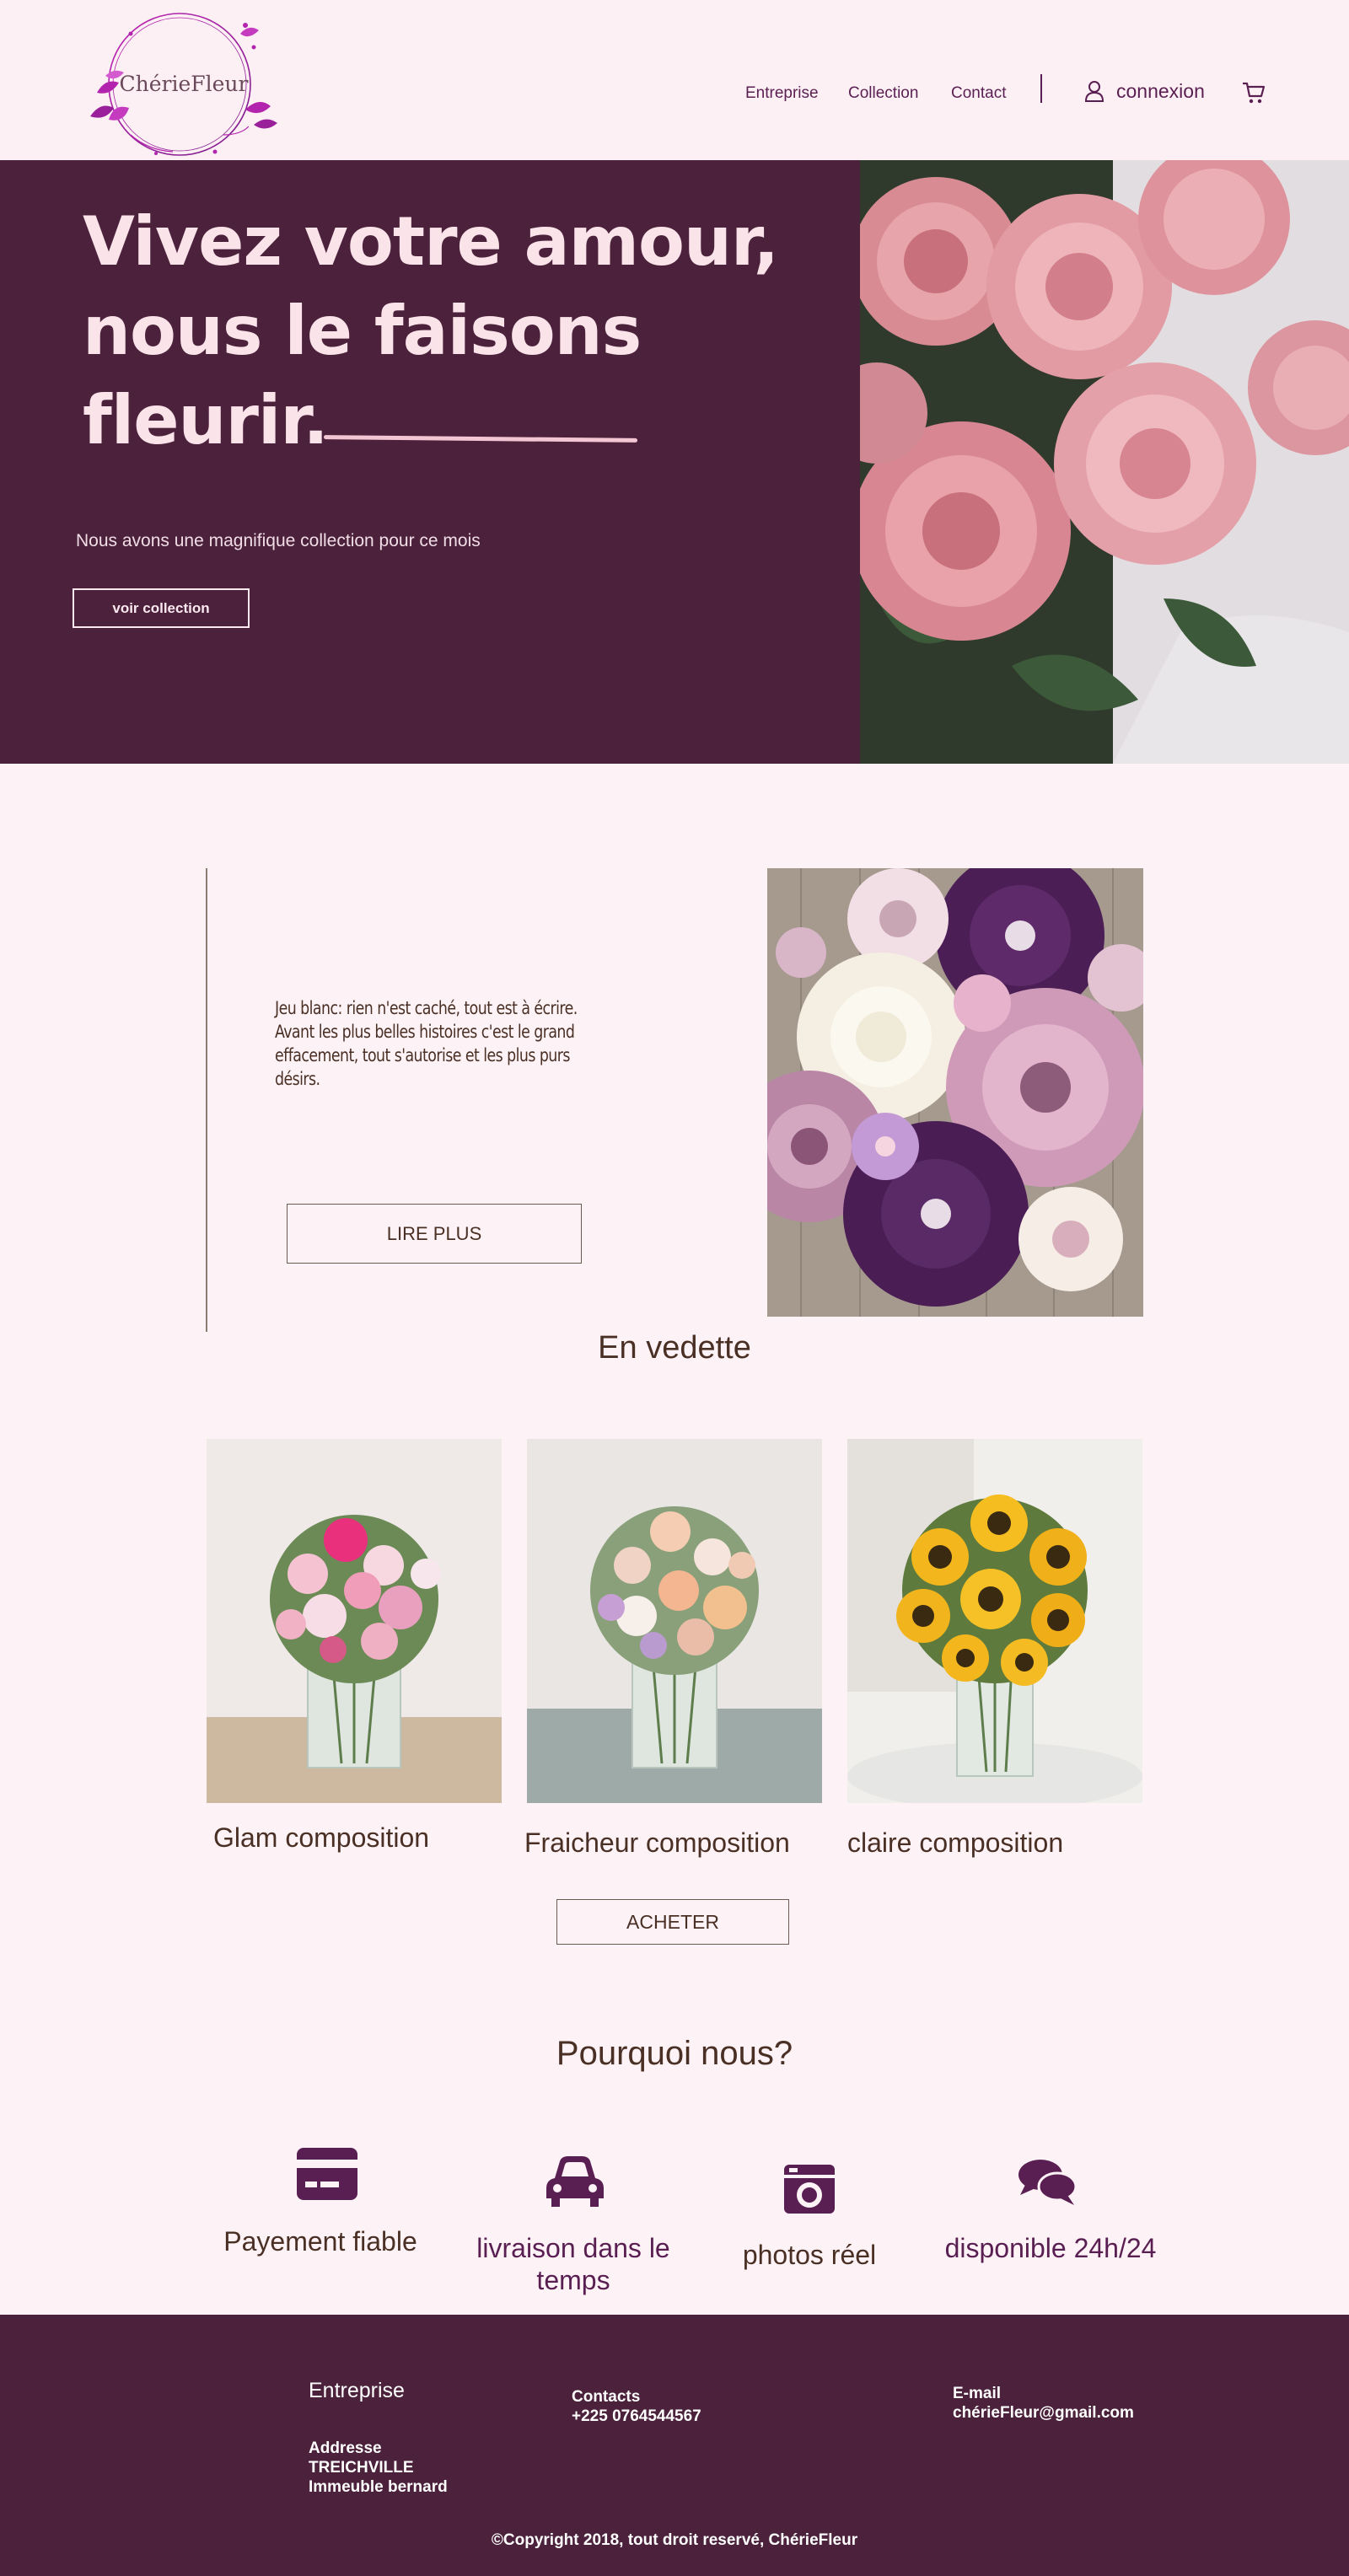 The width and height of the screenshot is (1349, 2576). What do you see at coordinates (357, 2391) in the screenshot?
I see `footer-company-heading: Entreprise` at bounding box center [357, 2391].